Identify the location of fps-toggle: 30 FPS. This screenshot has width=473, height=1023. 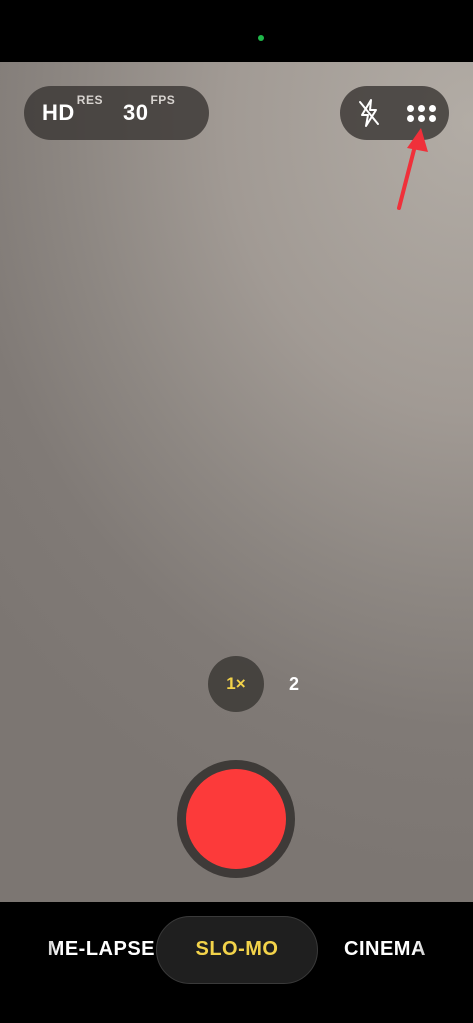
(148, 109).